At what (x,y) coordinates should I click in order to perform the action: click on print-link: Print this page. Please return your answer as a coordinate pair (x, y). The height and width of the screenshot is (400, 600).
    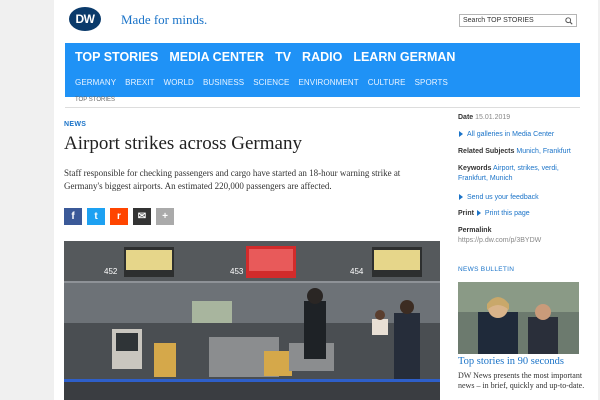
    Looking at the image, I should click on (507, 213).